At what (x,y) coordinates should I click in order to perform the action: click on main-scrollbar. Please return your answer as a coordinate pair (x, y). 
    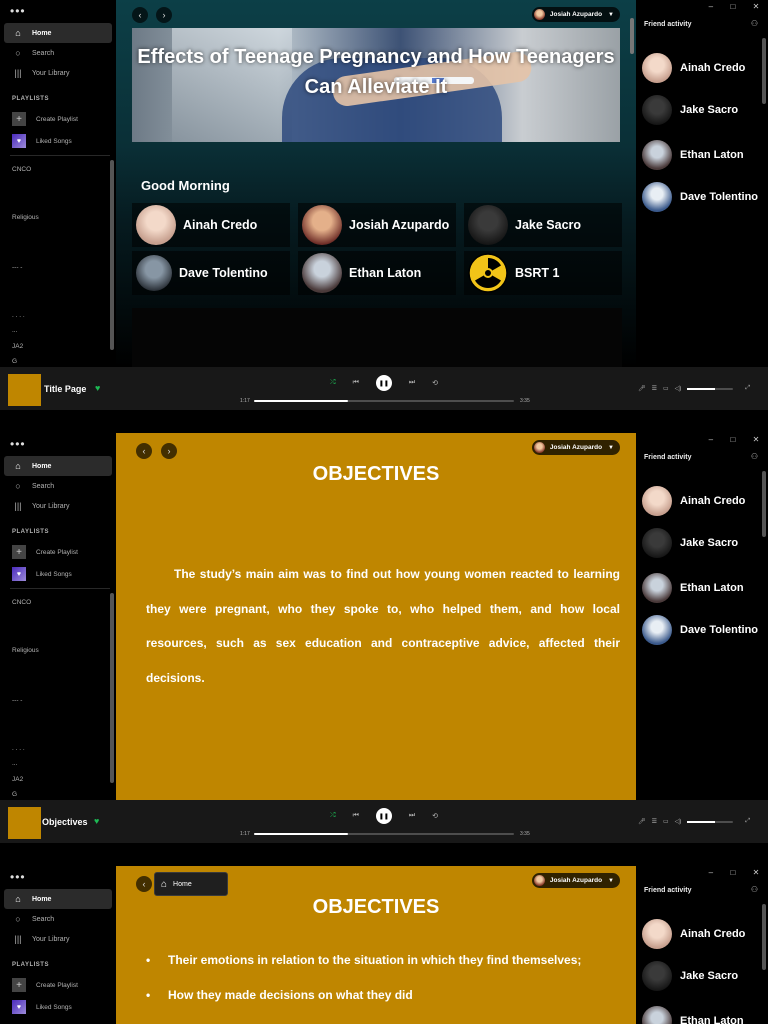
    Looking at the image, I should click on (632, 36).